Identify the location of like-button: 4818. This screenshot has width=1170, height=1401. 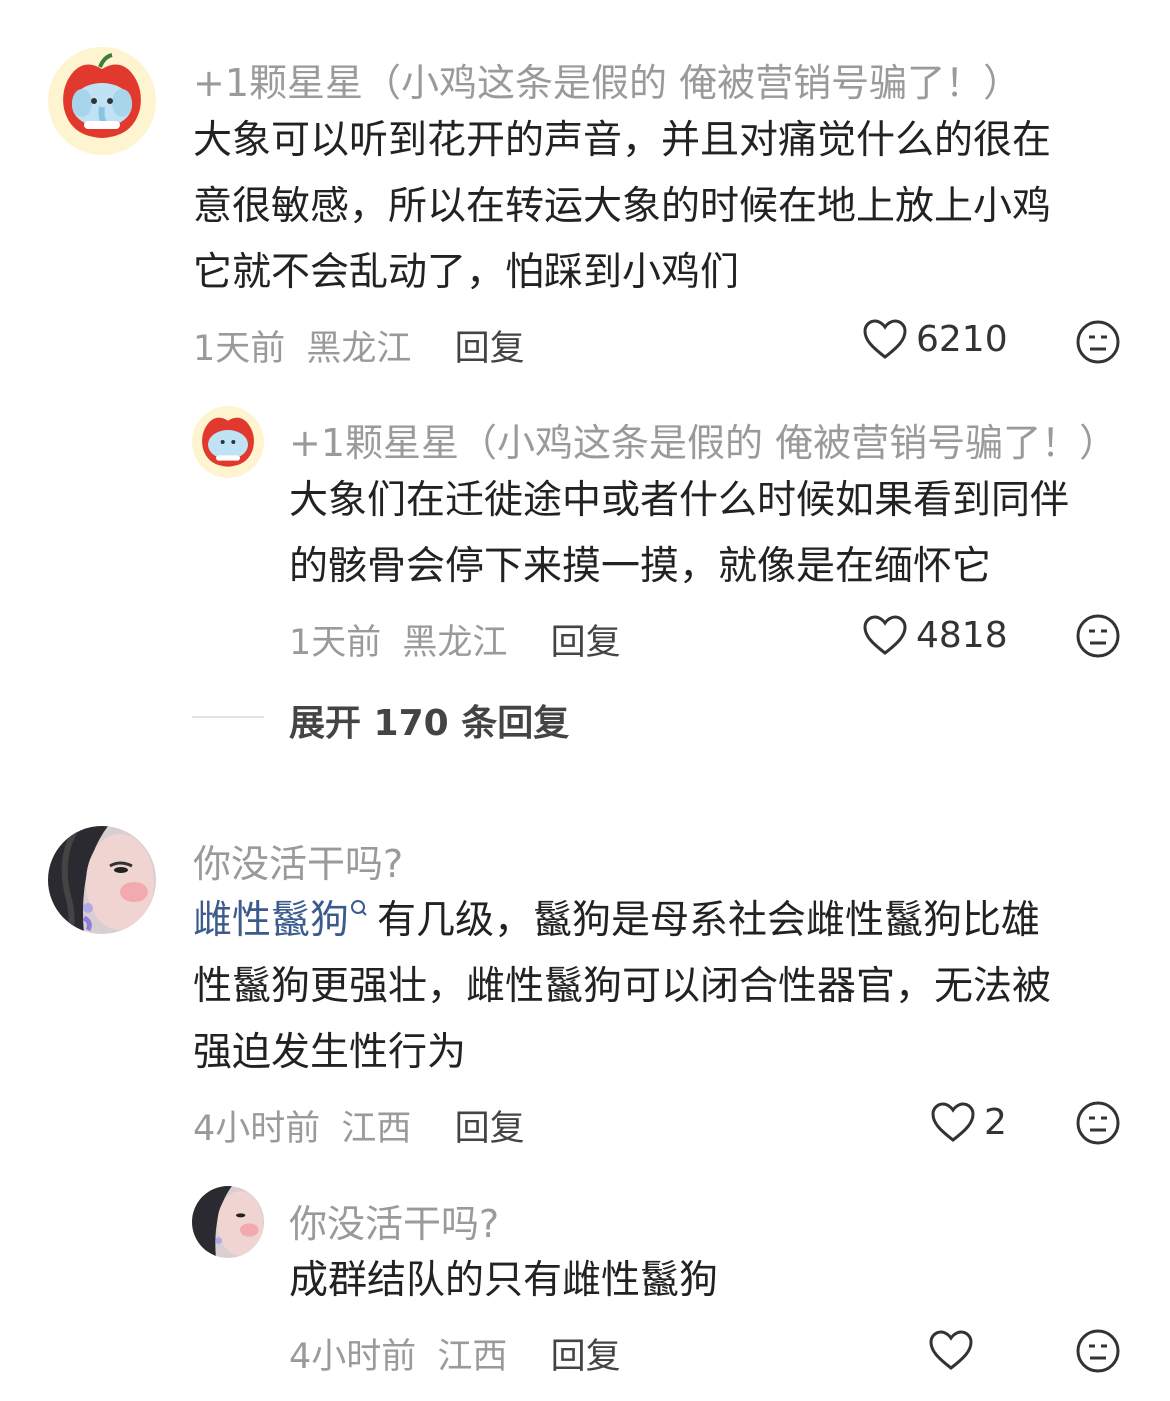
(935, 635).